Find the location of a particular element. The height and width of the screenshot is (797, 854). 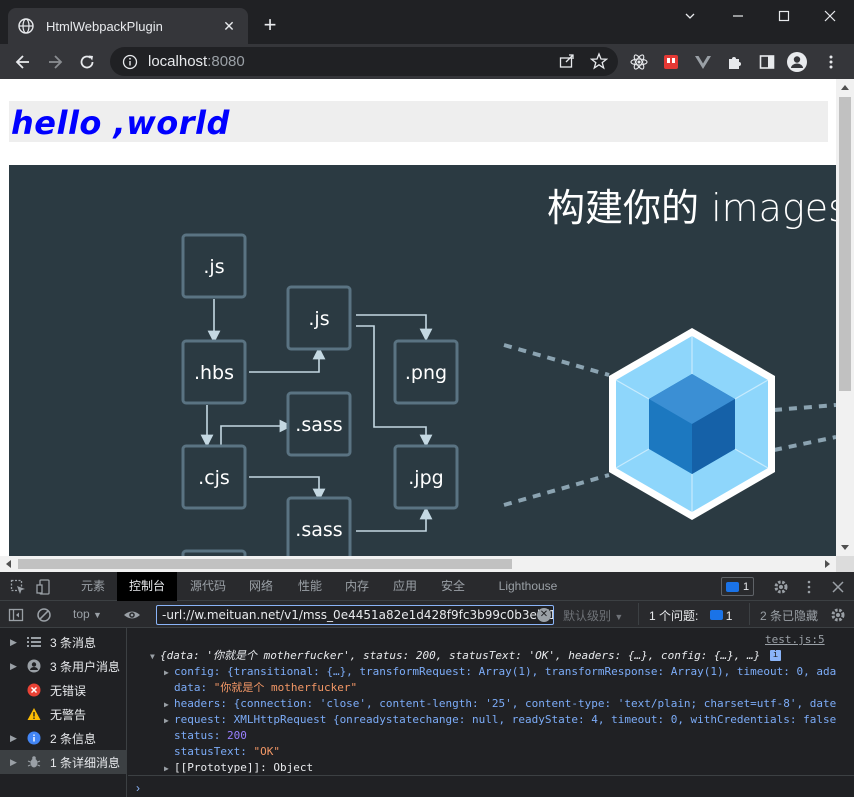

profile-avatar-icon is located at coordinates (797, 62).